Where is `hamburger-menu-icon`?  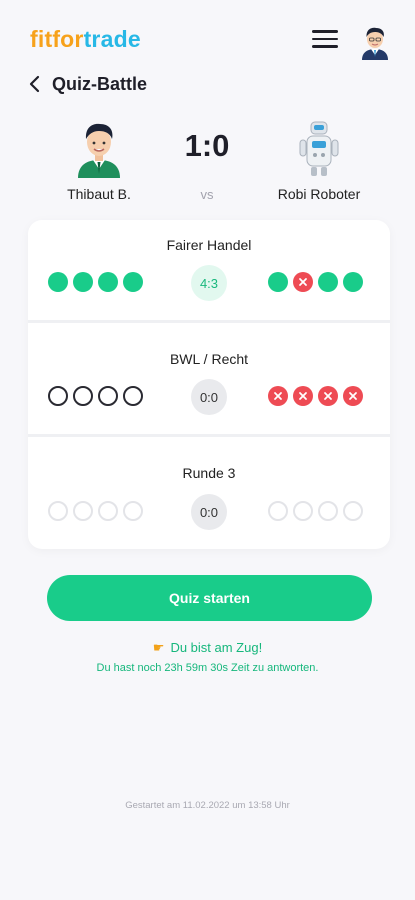
hamburger-menu-icon is located at coordinates (325, 41).